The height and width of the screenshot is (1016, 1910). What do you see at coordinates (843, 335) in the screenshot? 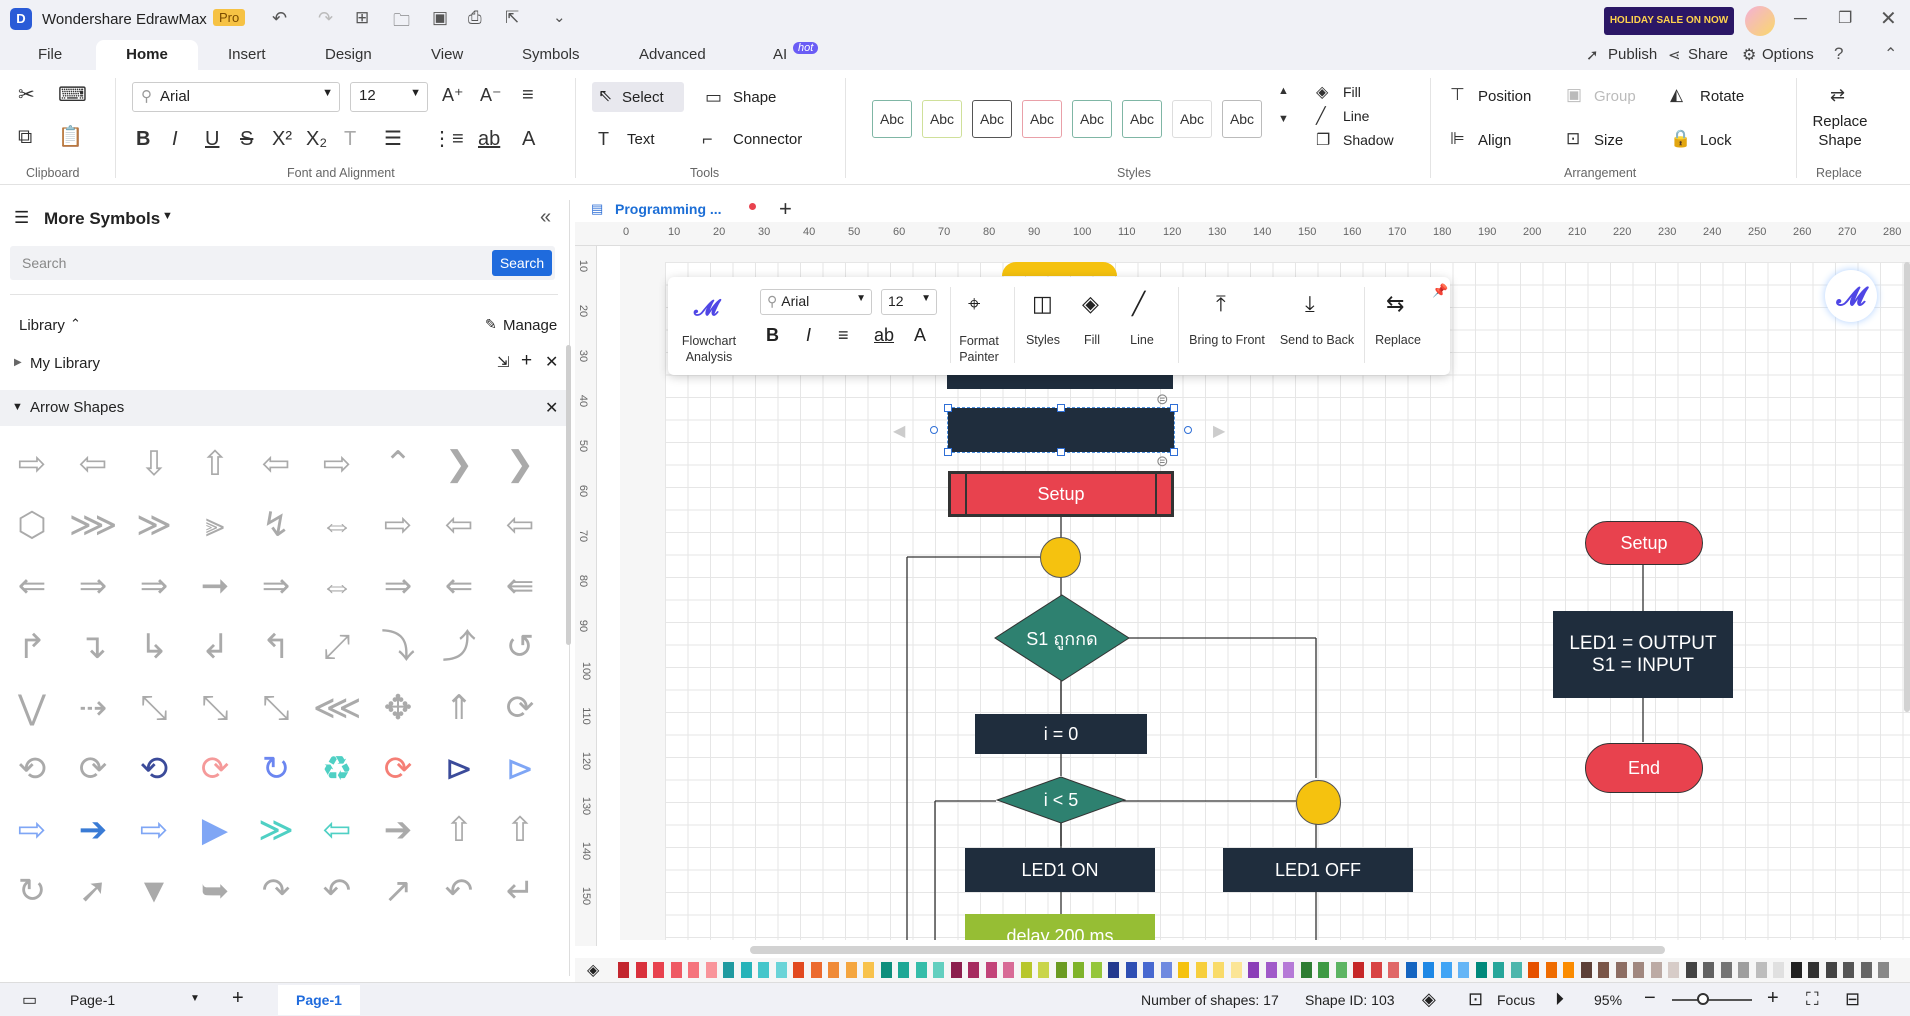
I see `float-align-icon: ≡` at bounding box center [843, 335].